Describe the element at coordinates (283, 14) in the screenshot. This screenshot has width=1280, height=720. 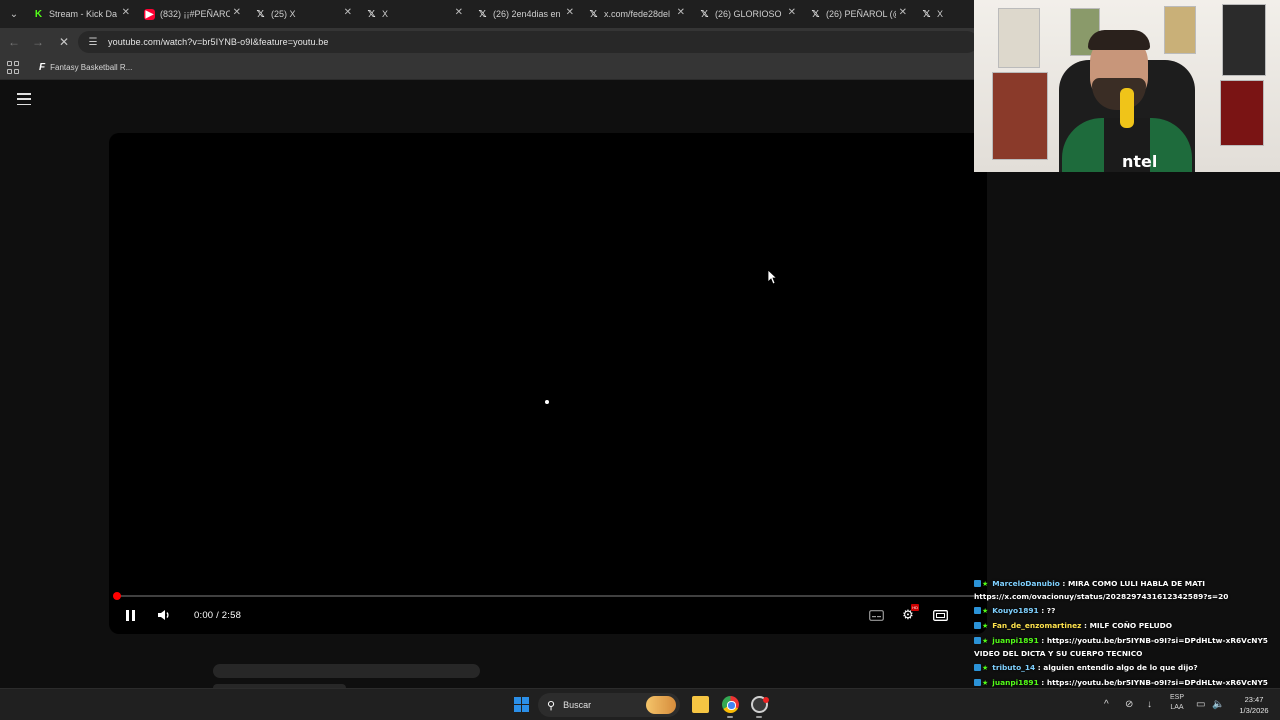
I see `tab-title: (25) X` at that location.